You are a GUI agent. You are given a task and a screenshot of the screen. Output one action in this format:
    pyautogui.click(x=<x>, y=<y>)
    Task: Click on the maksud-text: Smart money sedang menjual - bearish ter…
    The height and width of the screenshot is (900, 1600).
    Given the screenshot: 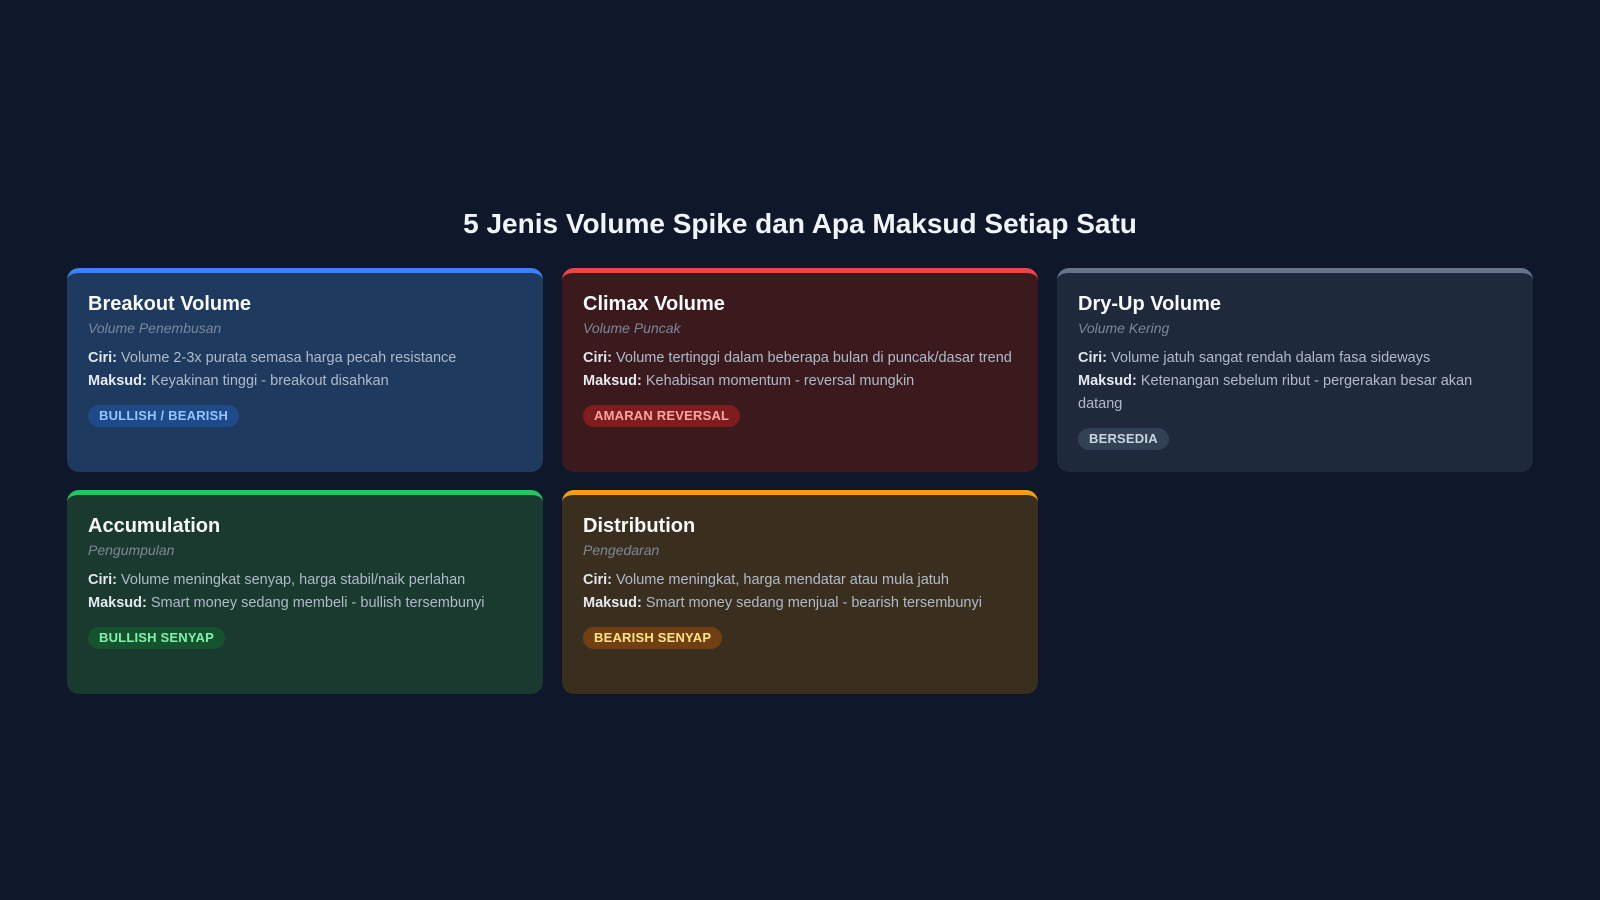 What is the action you would take?
    pyautogui.click(x=813, y=603)
    